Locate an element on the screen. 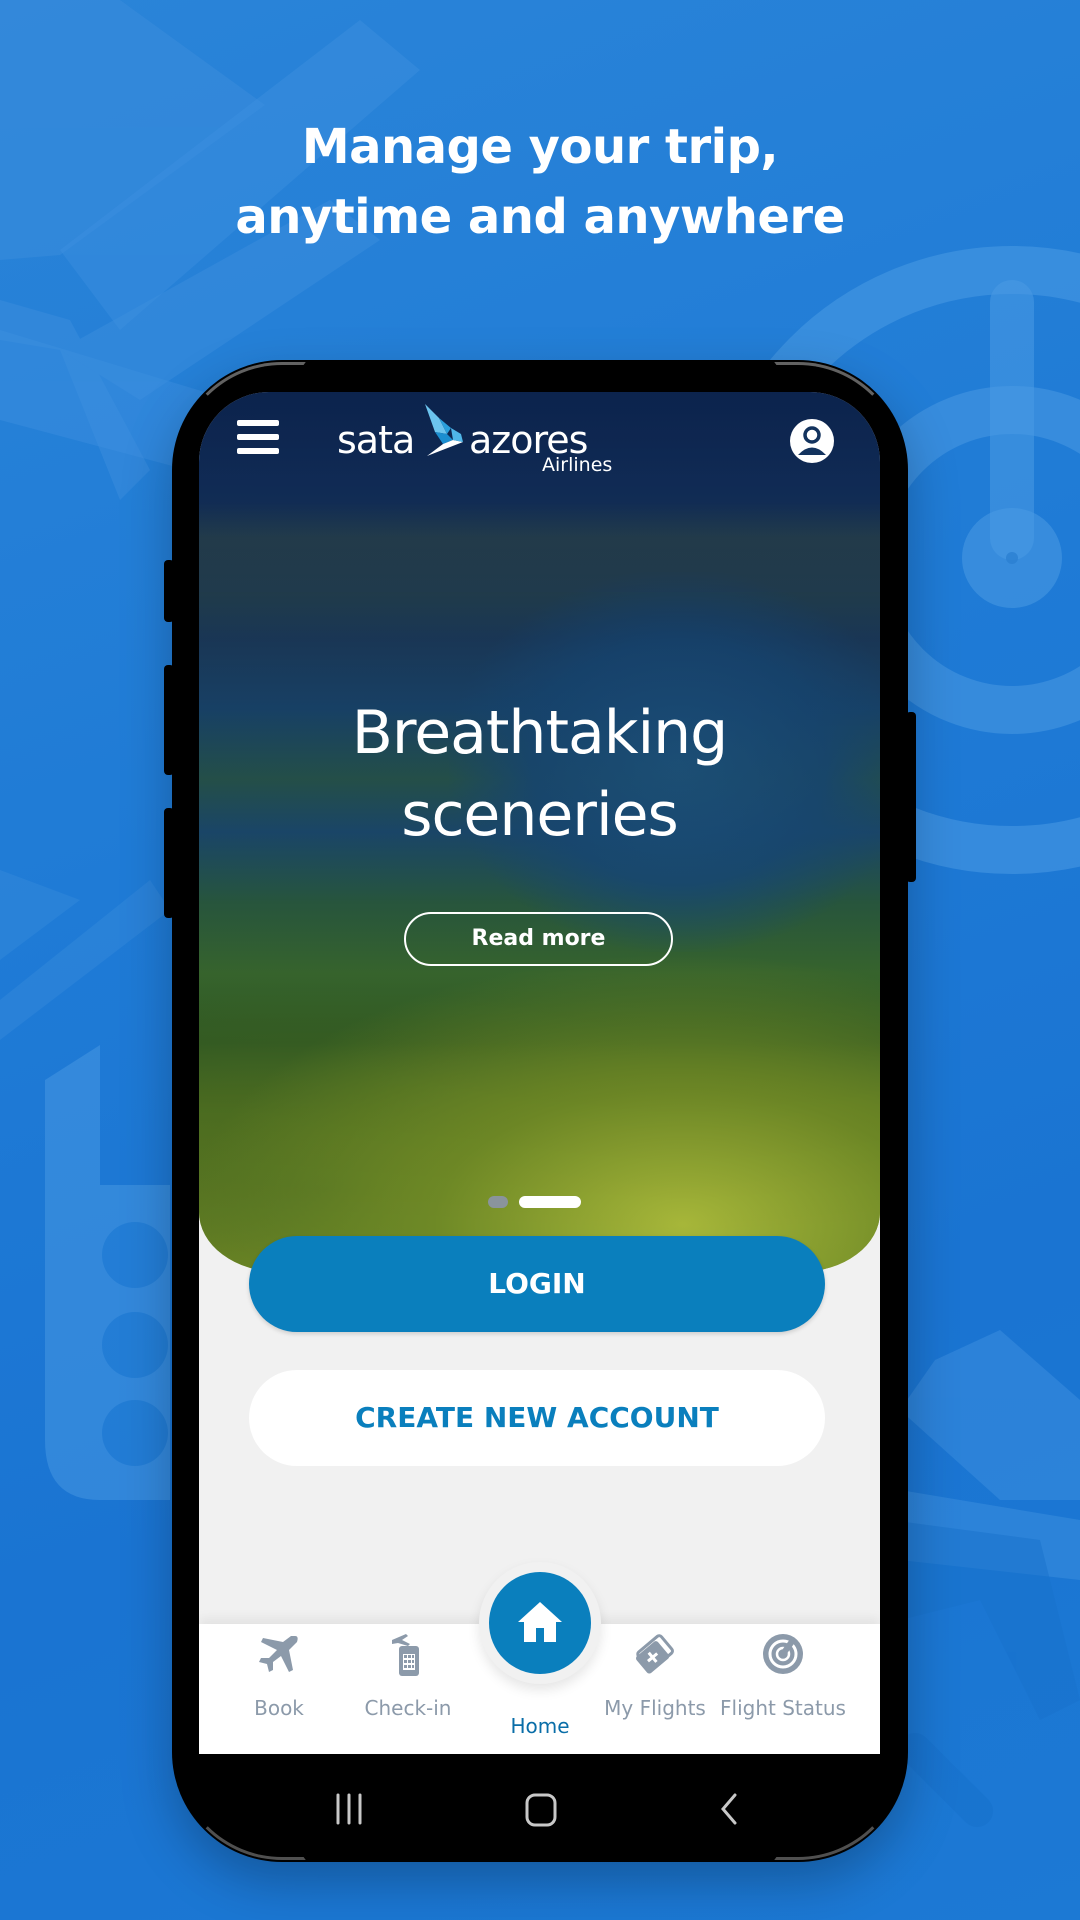 The height and width of the screenshot is (1920, 1080). nav-label-book: Book is located at coordinates (279, 1708).